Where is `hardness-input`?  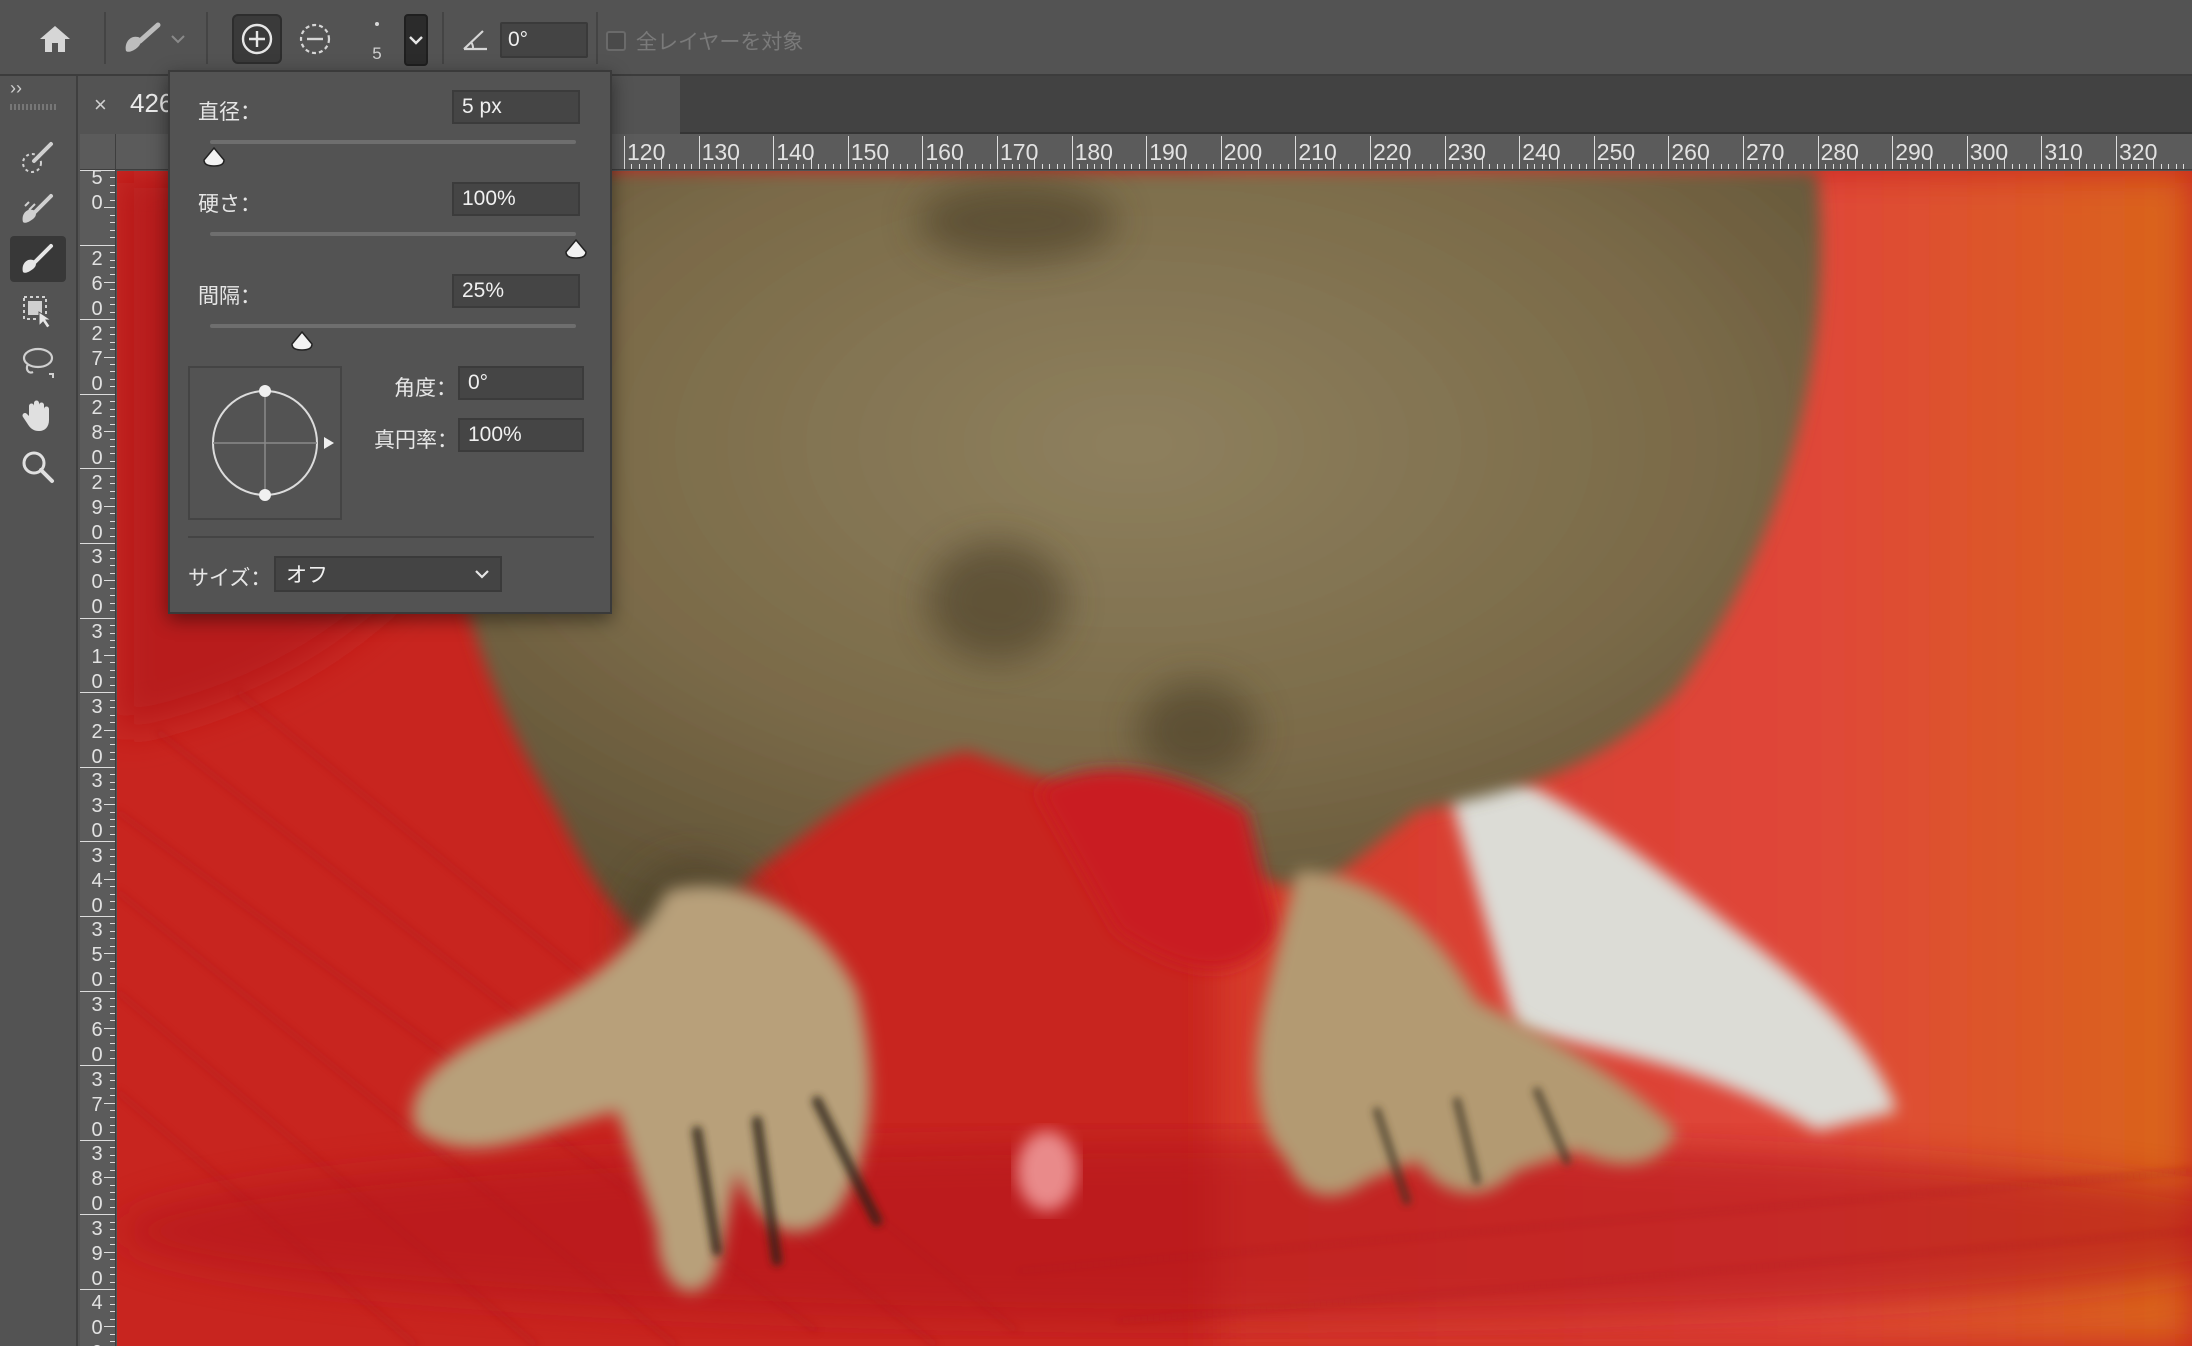
hardness-input is located at coordinates (516, 199).